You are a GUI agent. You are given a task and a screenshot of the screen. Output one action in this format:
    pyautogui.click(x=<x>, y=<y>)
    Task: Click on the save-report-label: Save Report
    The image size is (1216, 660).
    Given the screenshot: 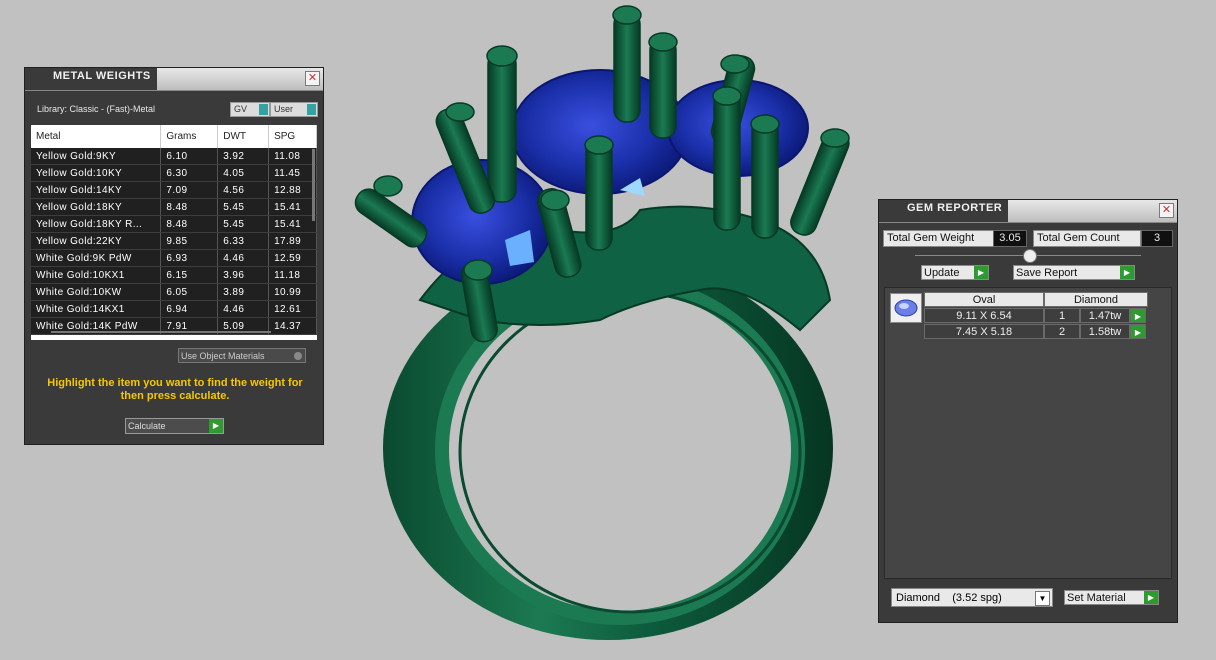 What is the action you would take?
    pyautogui.click(x=1047, y=273)
    